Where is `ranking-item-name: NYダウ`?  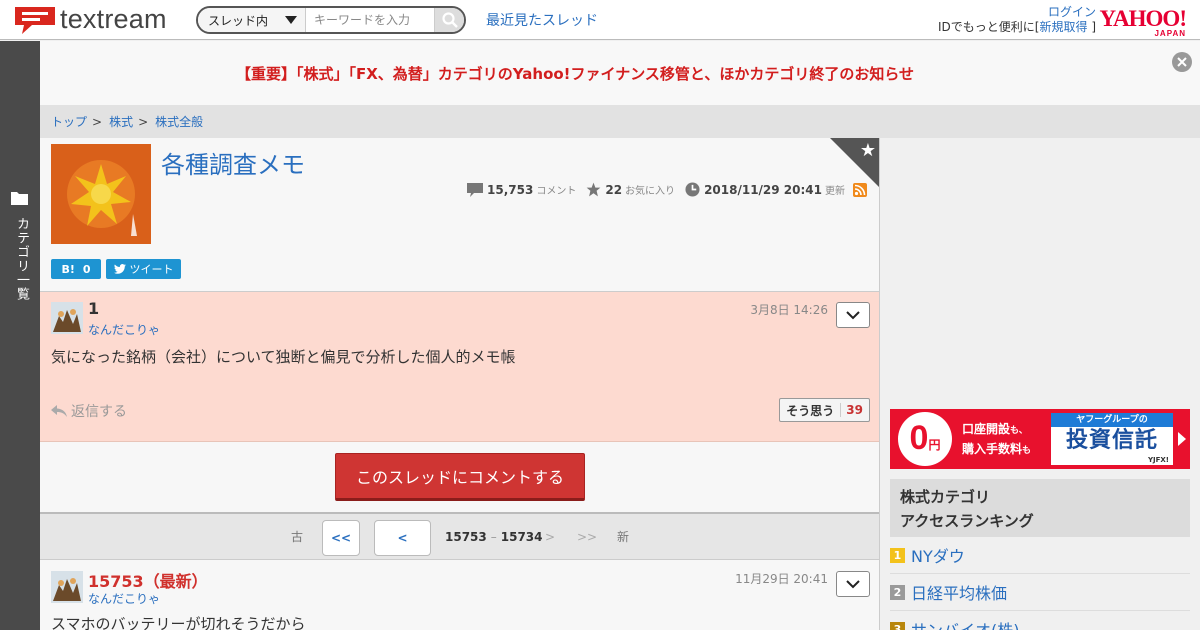
ranking-item-name: NYダウ is located at coordinates (938, 556).